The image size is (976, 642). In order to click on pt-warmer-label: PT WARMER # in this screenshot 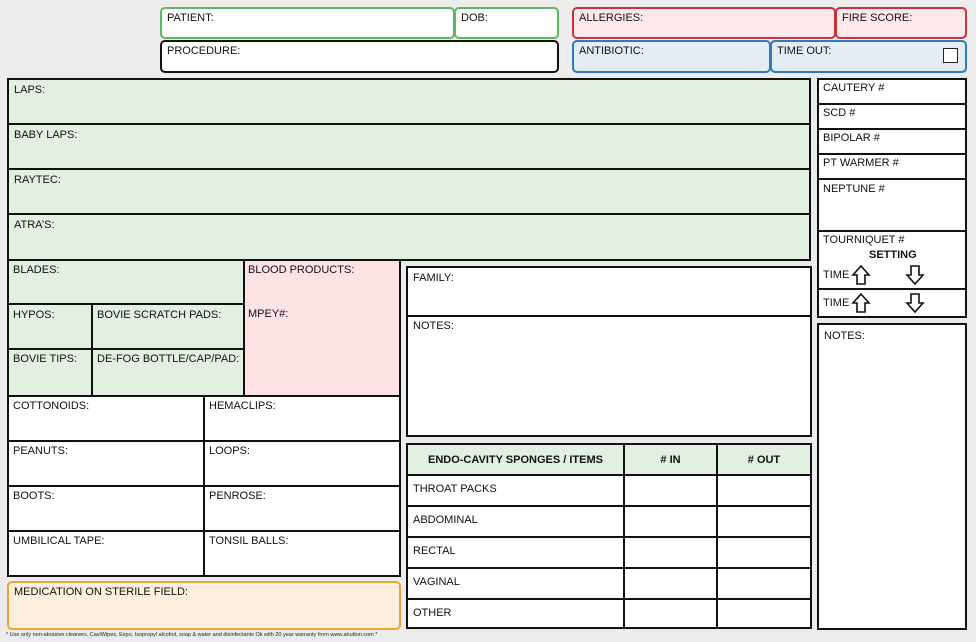, I will do `click(861, 163)`.